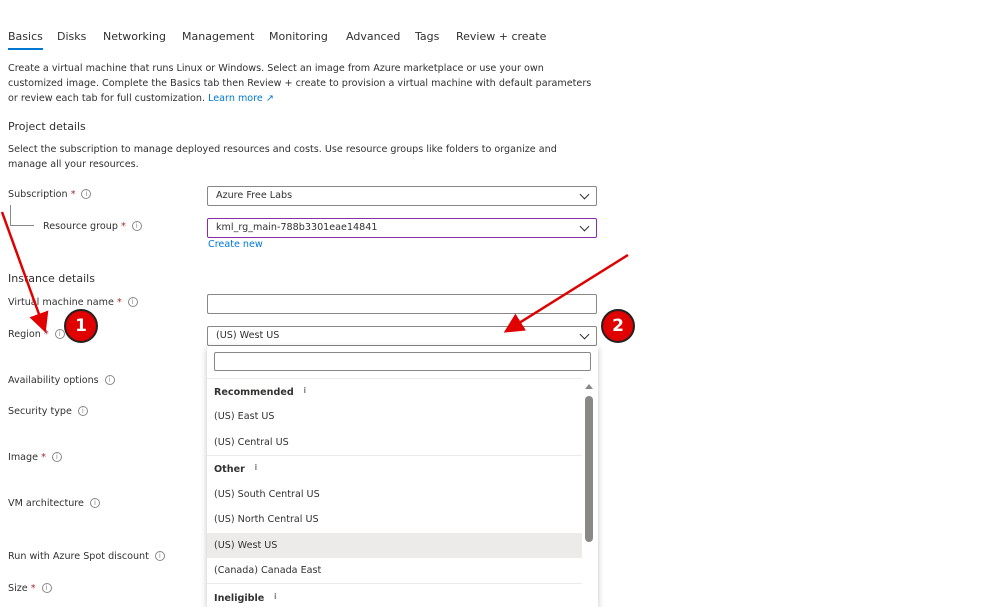  Describe the element at coordinates (81, 326) in the screenshot. I see `annotation-badge-1: 1` at that location.